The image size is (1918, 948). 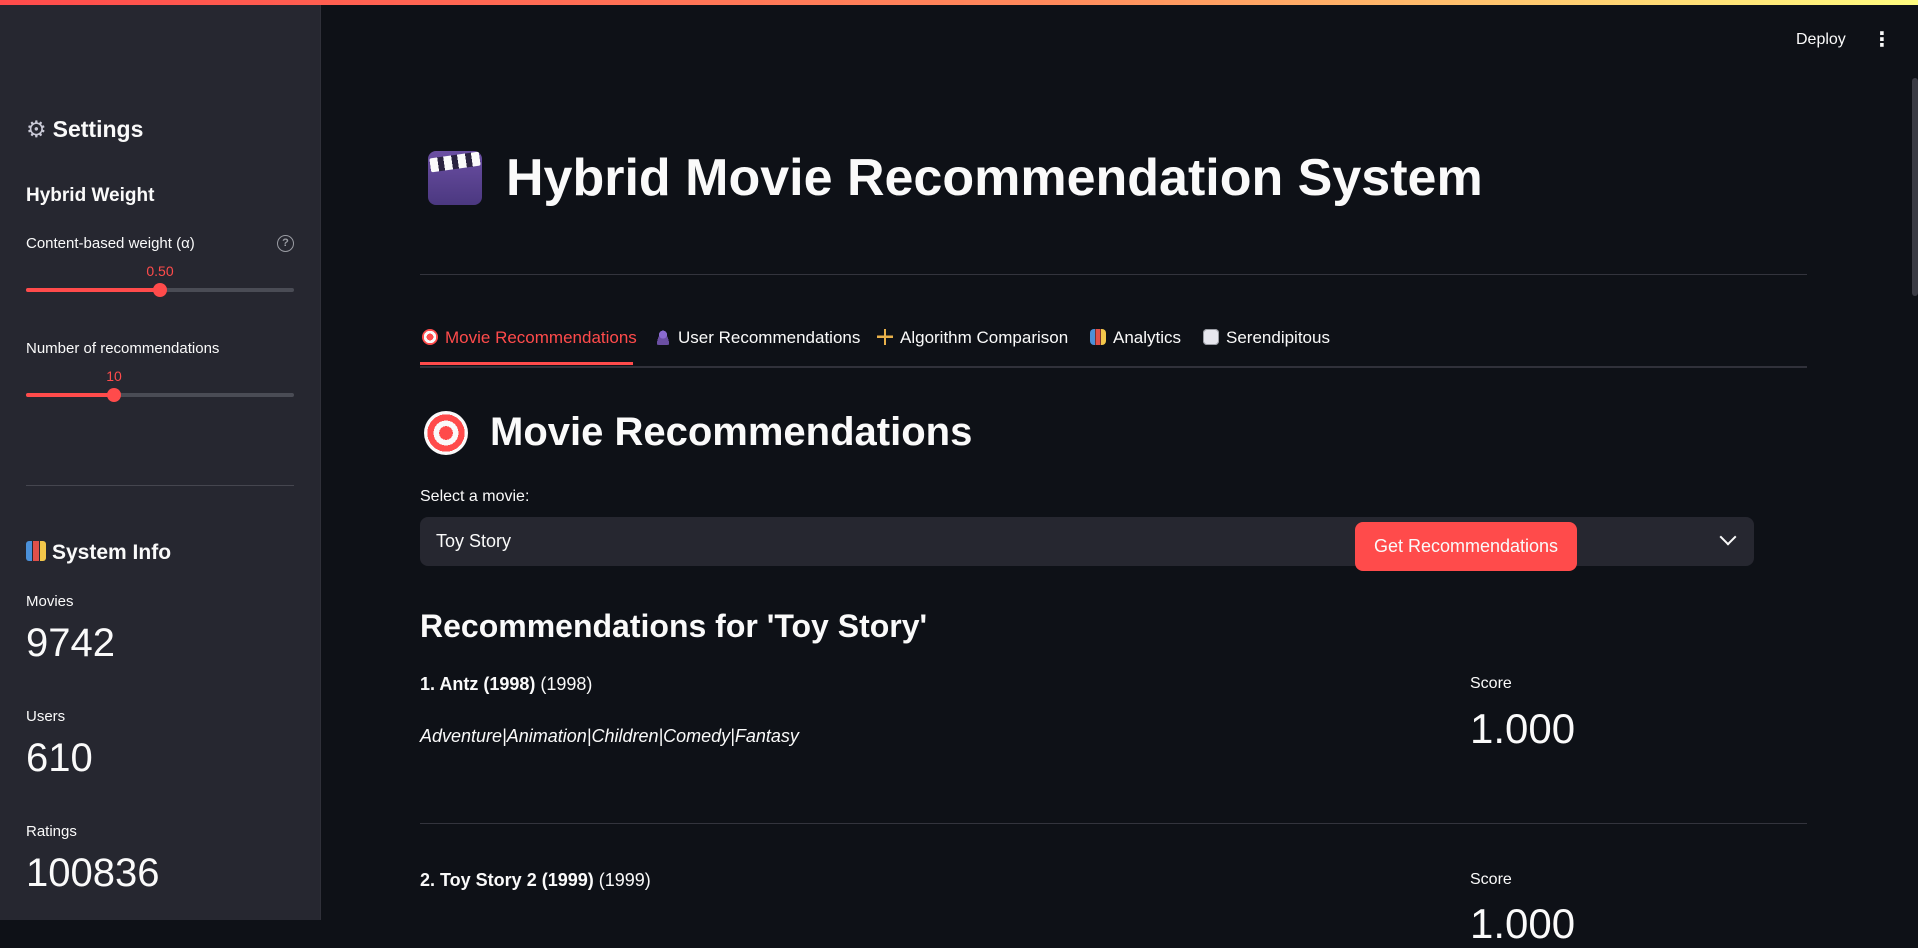 What do you see at coordinates (90, 195) in the screenshot?
I see `hybrid-weight-heading: Hybrid Weight` at bounding box center [90, 195].